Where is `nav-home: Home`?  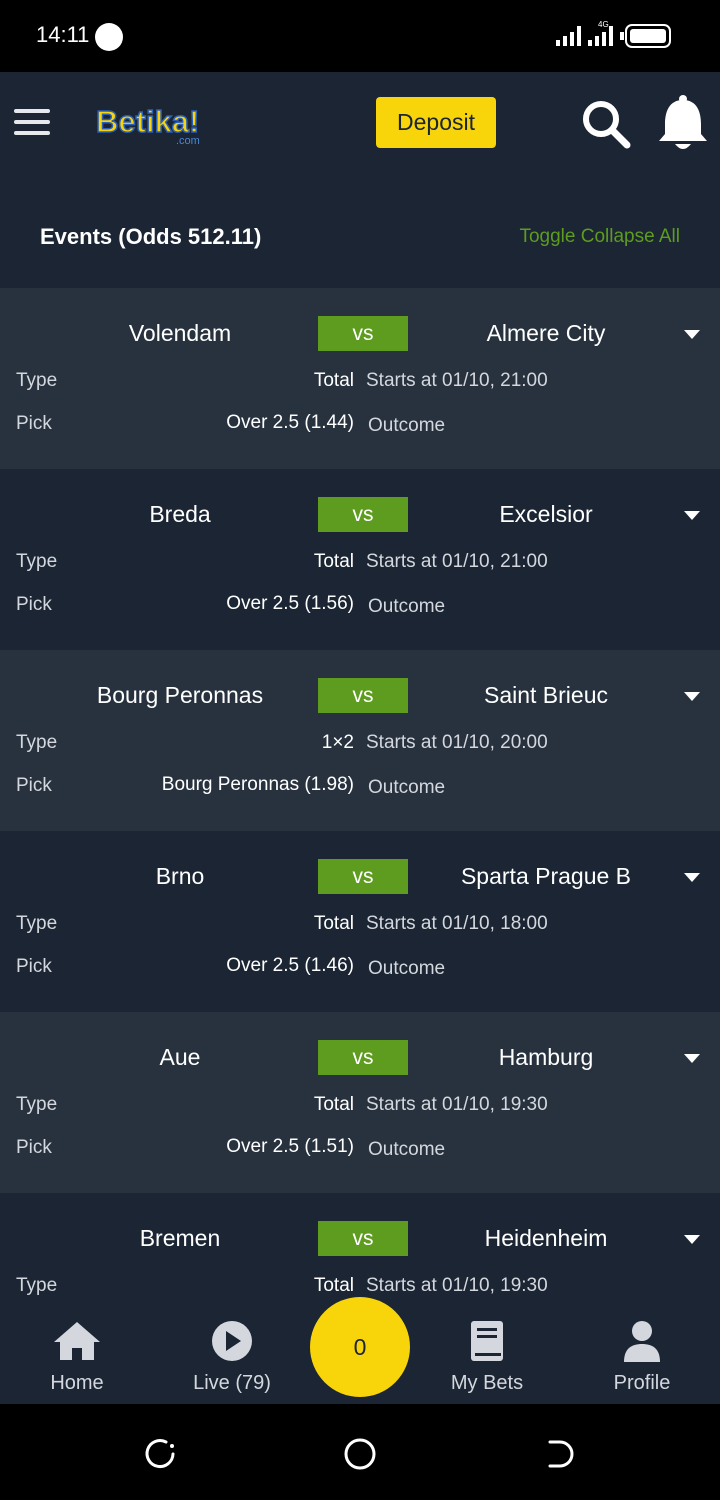
nav-home: Home is located at coordinates (77, 1357).